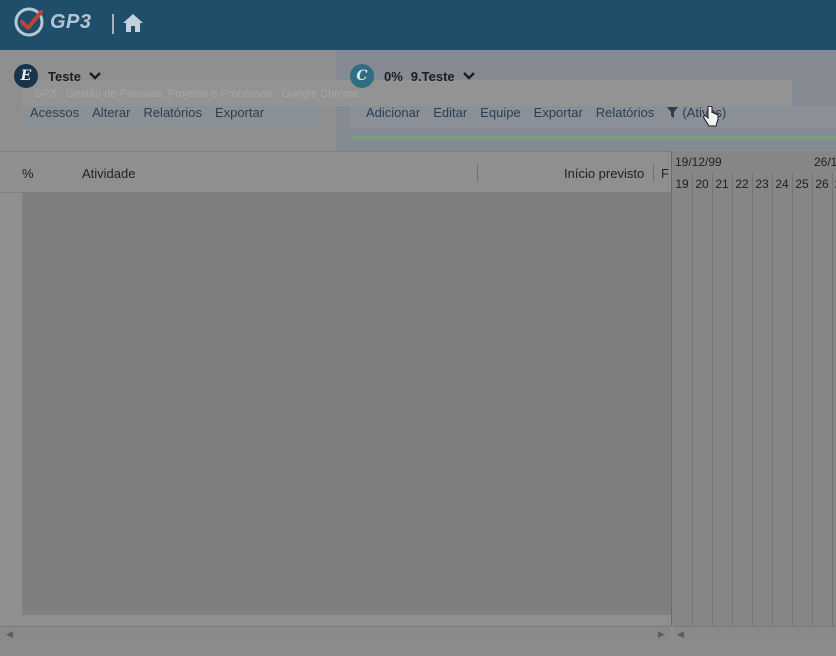 The height and width of the screenshot is (656, 836). I want to click on grid-header: % Atividade Início previsto F, so click(335, 172).